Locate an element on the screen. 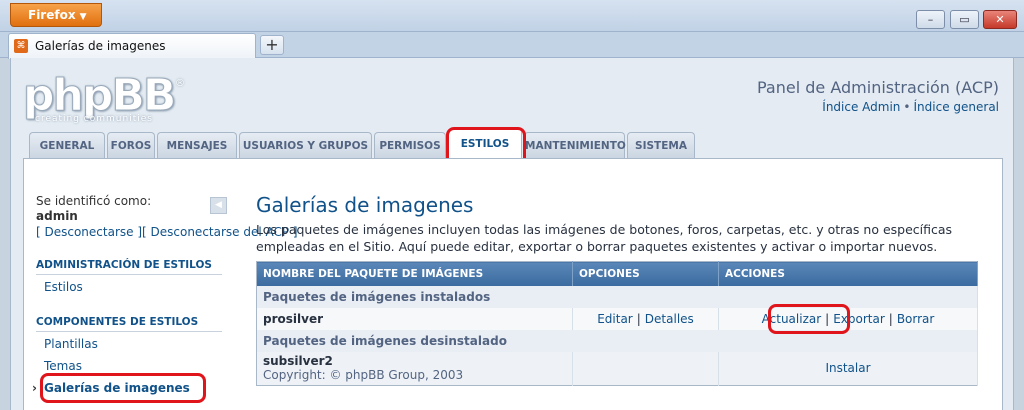 The width and height of the screenshot is (1024, 410). firefox-menu-button: Firefox ▼ is located at coordinates (56, 15).